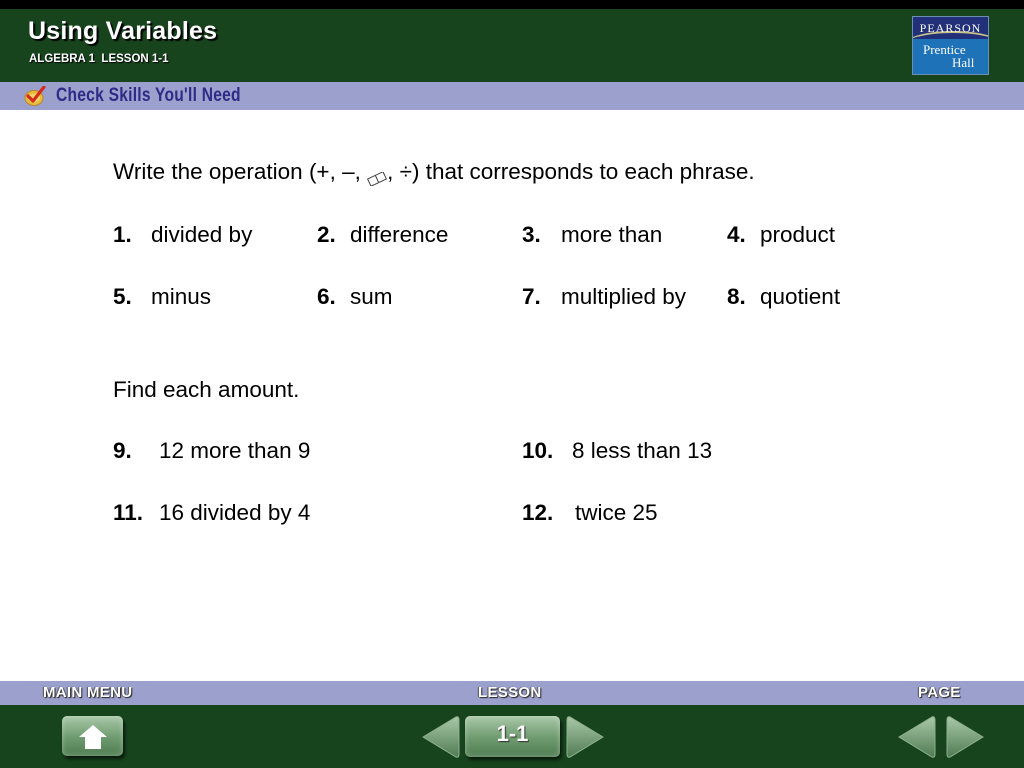 The image size is (1024, 768). What do you see at coordinates (122, 234) in the screenshot?
I see `item-number: 1.` at bounding box center [122, 234].